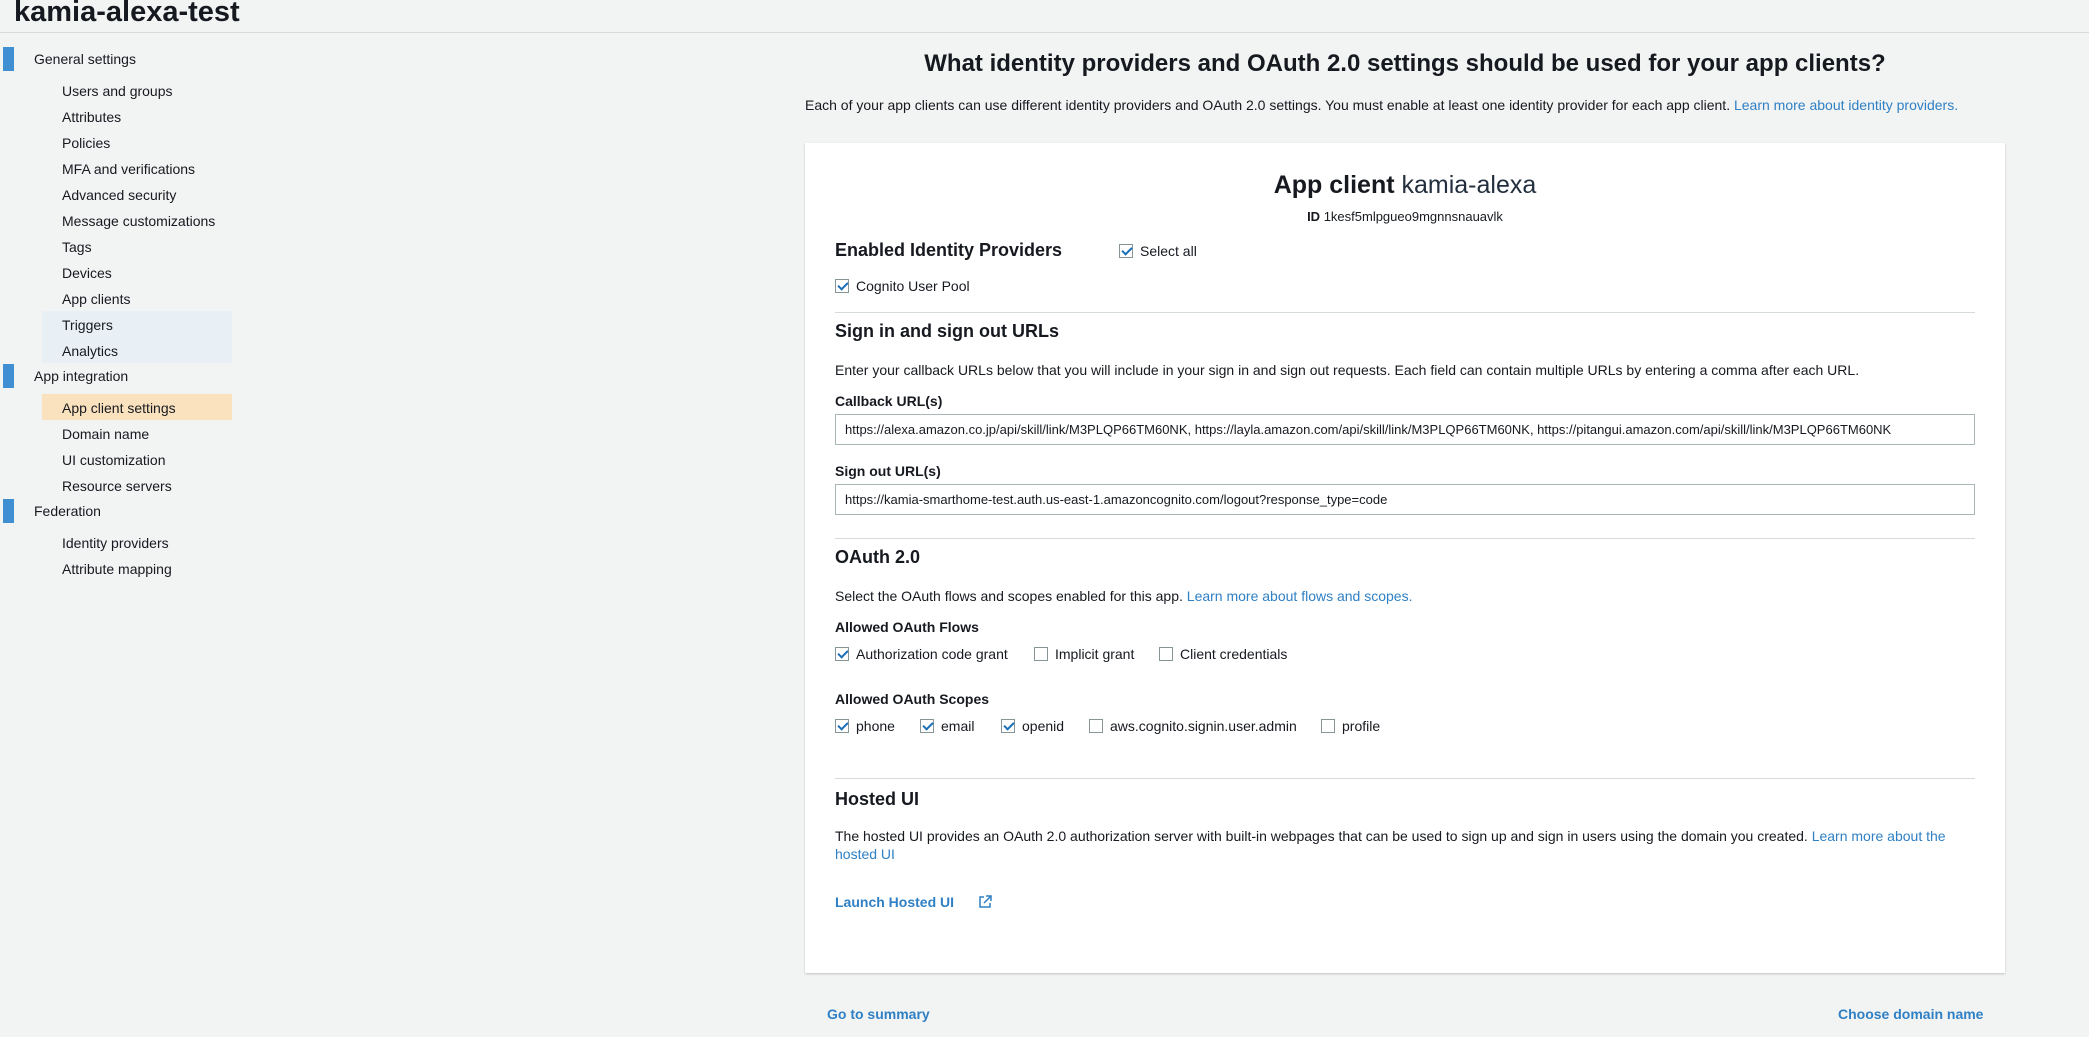 The width and height of the screenshot is (2089, 1037). Describe the element at coordinates (1043, 726) in the screenshot. I see `scope-label: openid` at that location.